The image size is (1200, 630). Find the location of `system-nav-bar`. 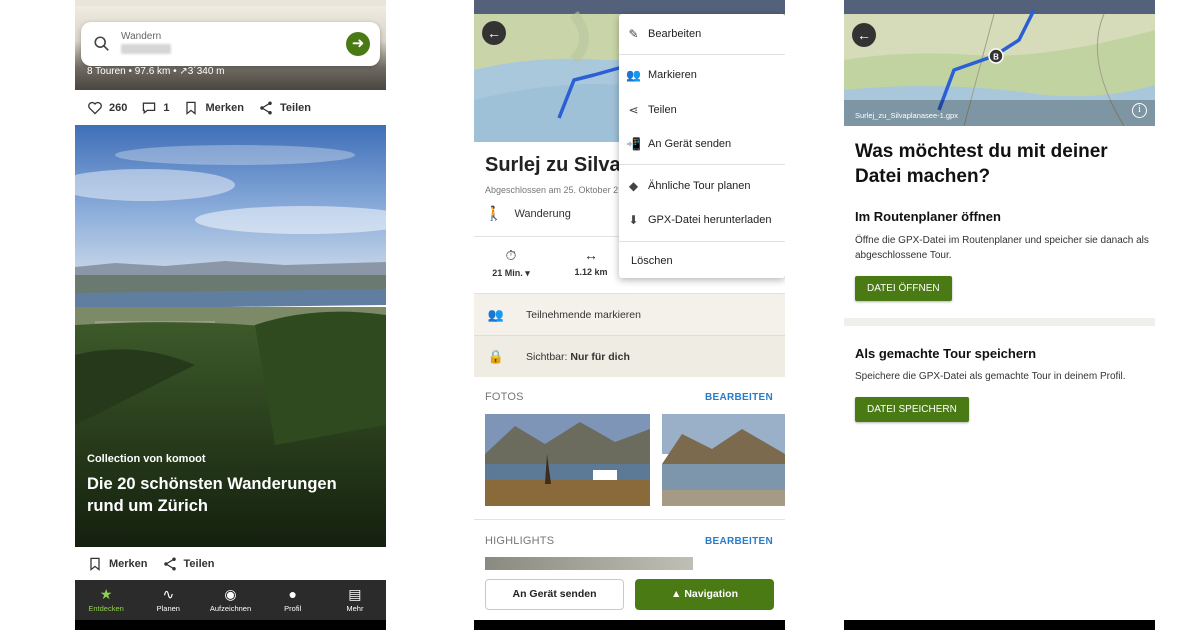

system-nav-bar is located at coordinates (230, 625).